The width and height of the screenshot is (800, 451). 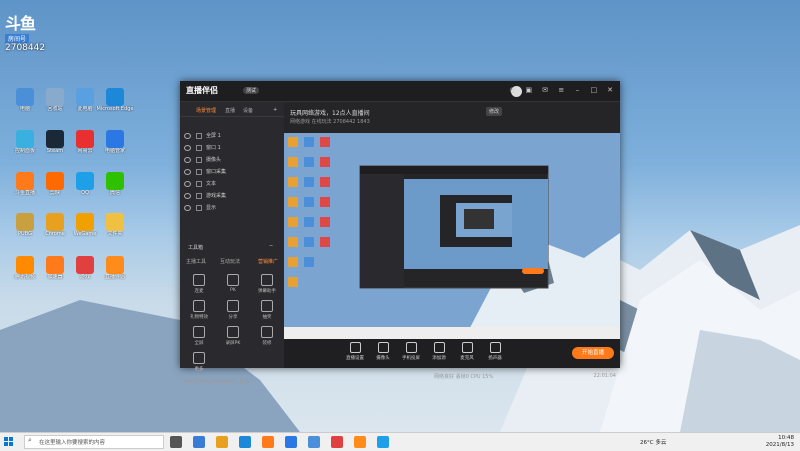 What do you see at coordinates (214, 160) in the screenshot?
I see `source-label: 摄像头` at bounding box center [214, 160].